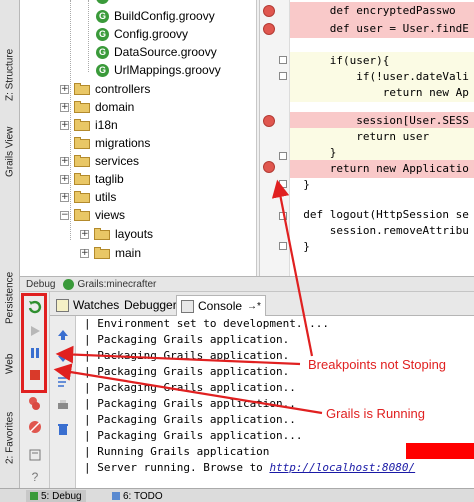 This screenshot has width=474, height=502. Describe the element at coordinates (63, 405) in the screenshot. I see `print-icon` at that location.